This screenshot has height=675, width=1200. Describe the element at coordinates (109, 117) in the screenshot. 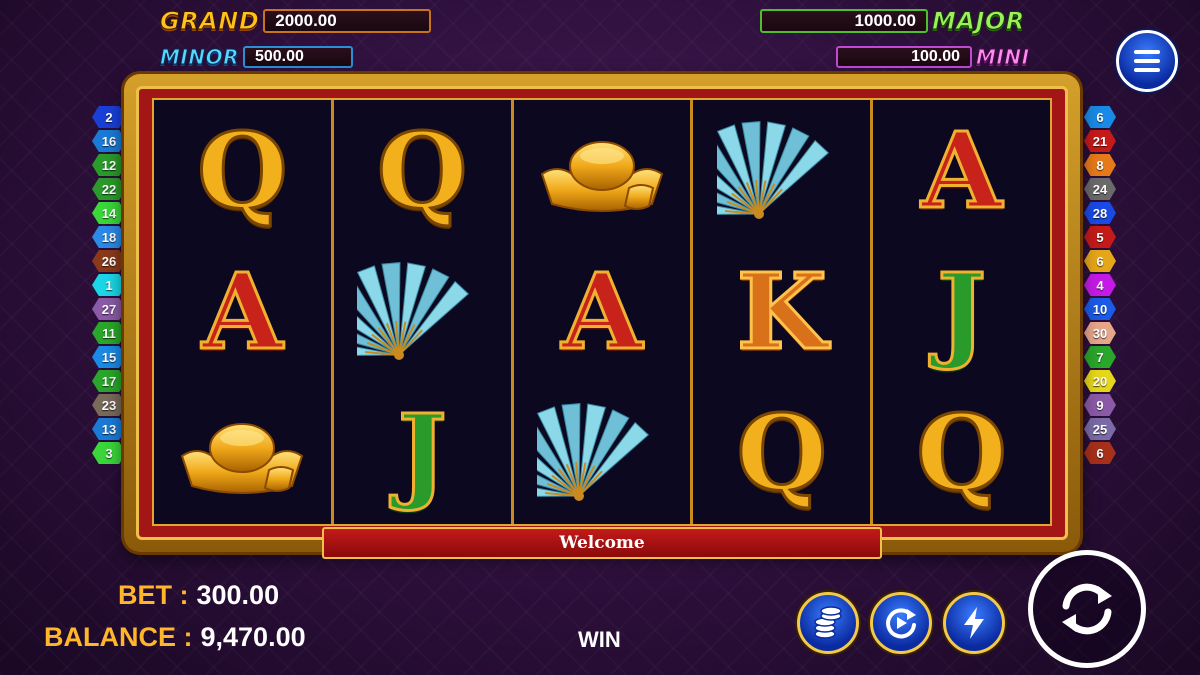

I see `payline-left-2: 2` at that location.